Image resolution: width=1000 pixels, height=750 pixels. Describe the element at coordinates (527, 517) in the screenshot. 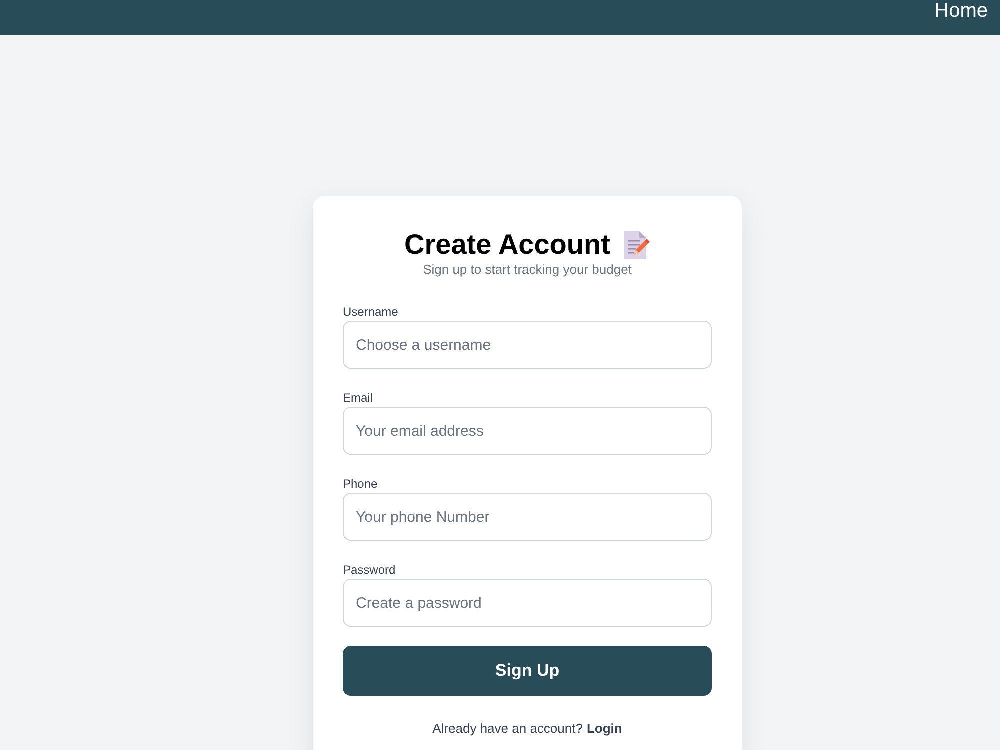

I see `input-field: Your phone Number` at that location.